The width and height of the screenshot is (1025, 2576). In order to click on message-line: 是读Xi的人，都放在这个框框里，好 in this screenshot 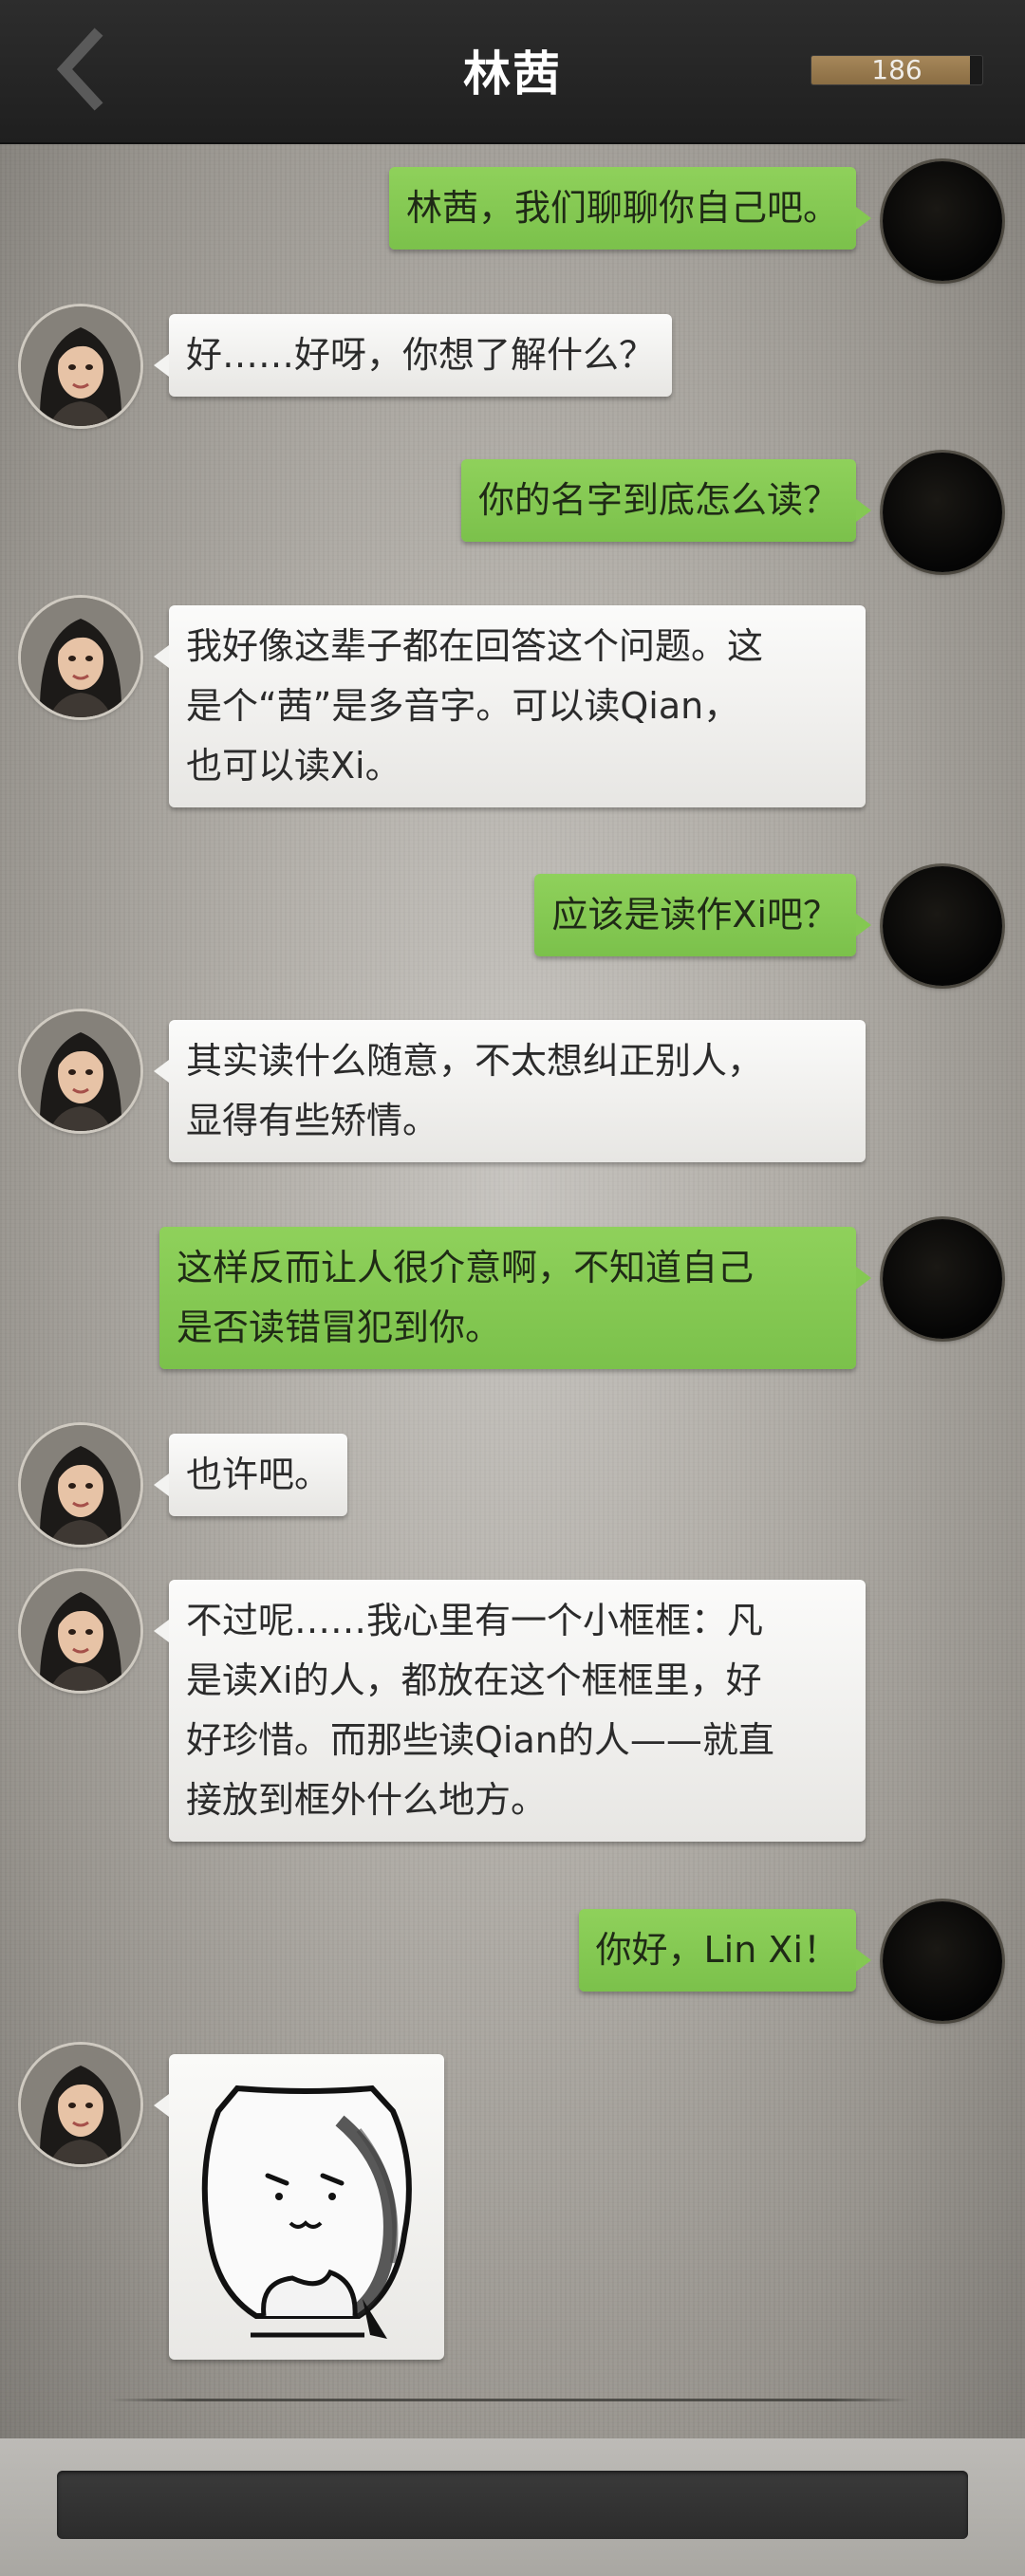, I will do `click(474, 1680)`.